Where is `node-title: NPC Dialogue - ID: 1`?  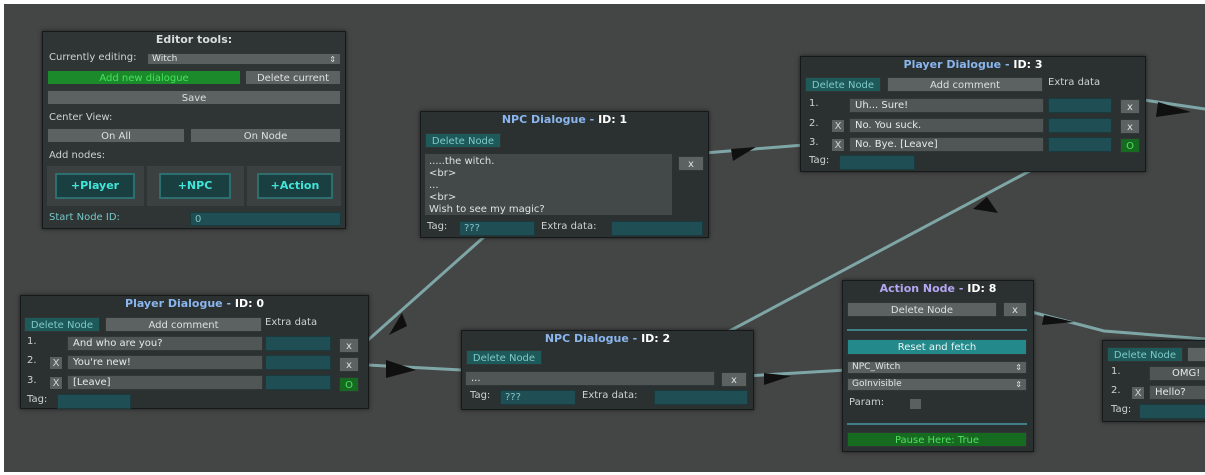 node-title: NPC Dialogue - ID: 1 is located at coordinates (564, 120).